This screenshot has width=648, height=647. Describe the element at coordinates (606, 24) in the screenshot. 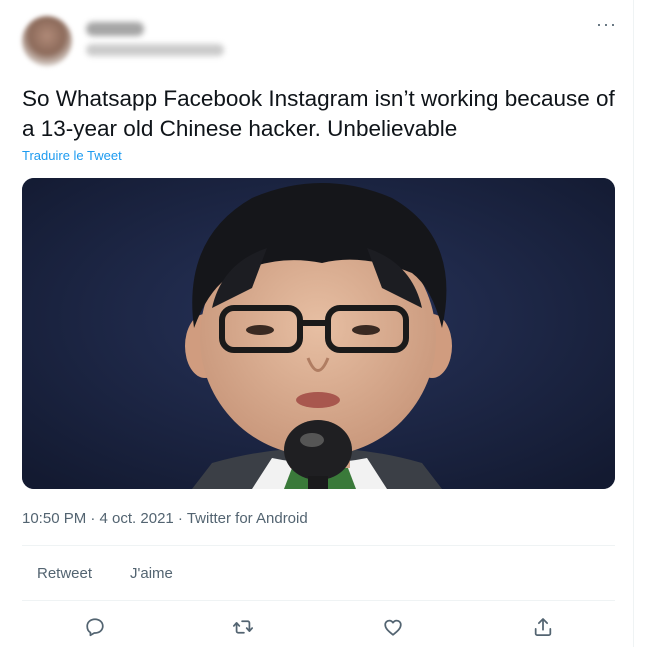

I see `more-options-icon: ···` at that location.